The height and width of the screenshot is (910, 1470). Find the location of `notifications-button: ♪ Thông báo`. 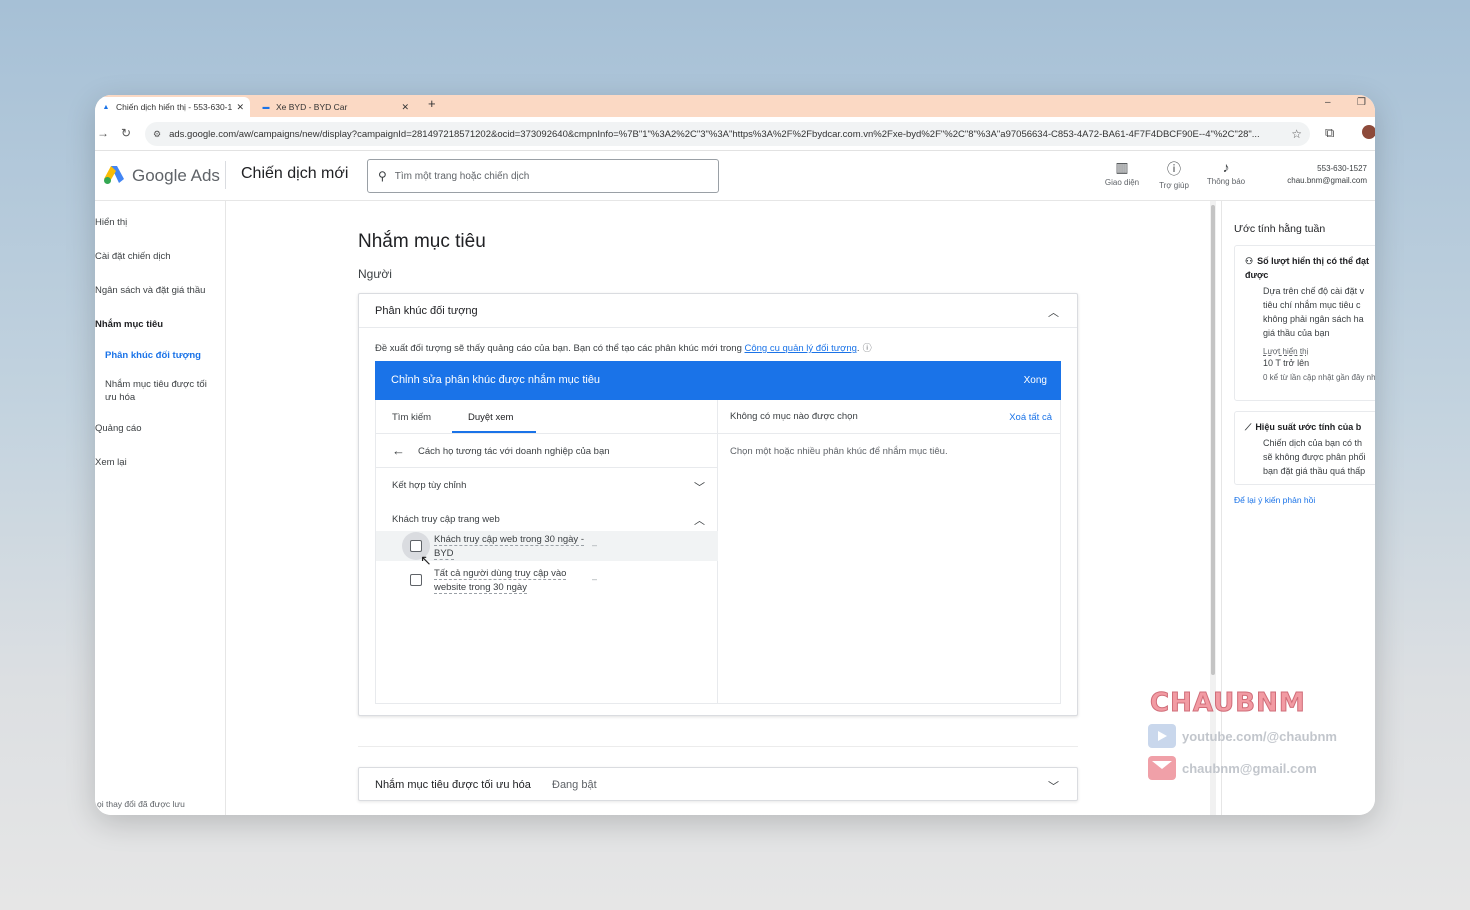

notifications-button: ♪ Thông báo is located at coordinates (1226, 172).